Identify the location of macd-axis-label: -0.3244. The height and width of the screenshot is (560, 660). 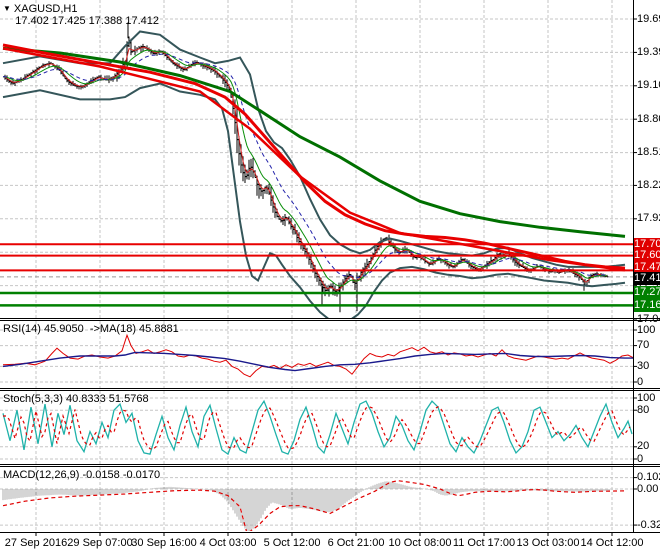
(648, 524).